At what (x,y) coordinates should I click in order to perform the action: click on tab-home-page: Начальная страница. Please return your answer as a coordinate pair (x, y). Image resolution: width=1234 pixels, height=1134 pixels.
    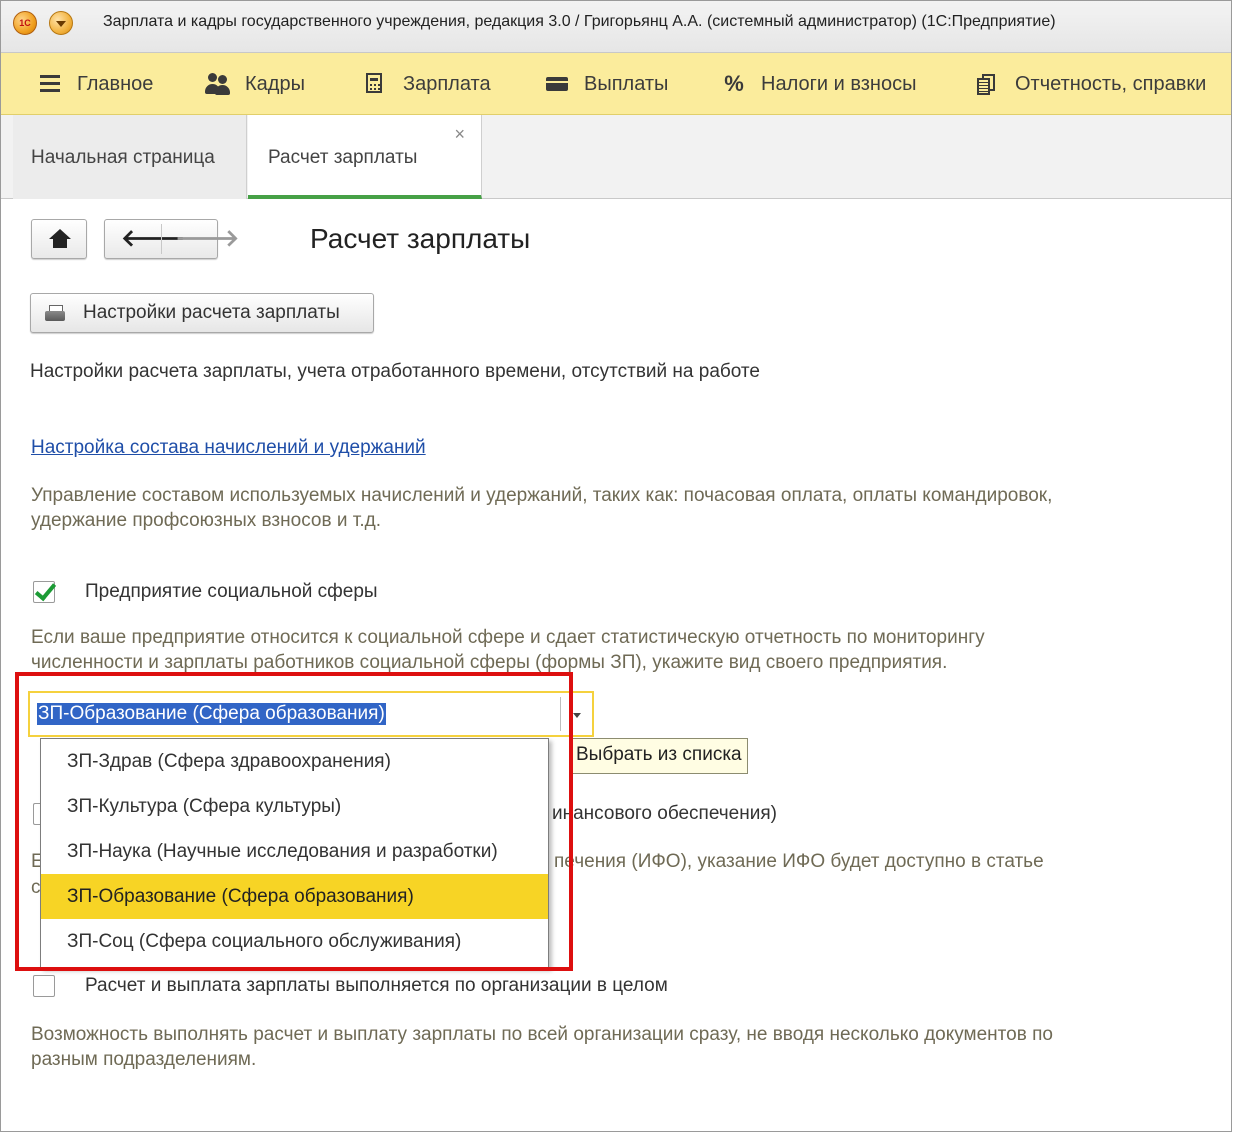
    Looking at the image, I should click on (130, 157).